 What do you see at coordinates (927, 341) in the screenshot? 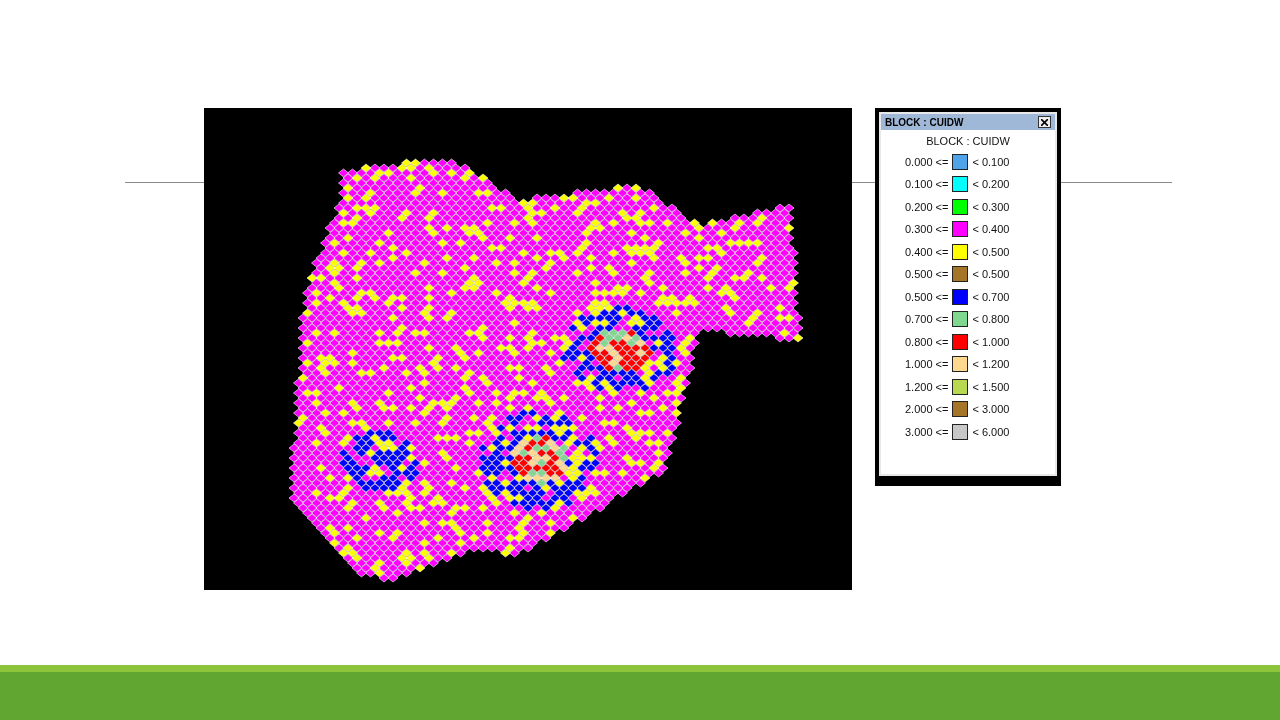
I see `range-lower-label: 0.800 <=` at bounding box center [927, 341].